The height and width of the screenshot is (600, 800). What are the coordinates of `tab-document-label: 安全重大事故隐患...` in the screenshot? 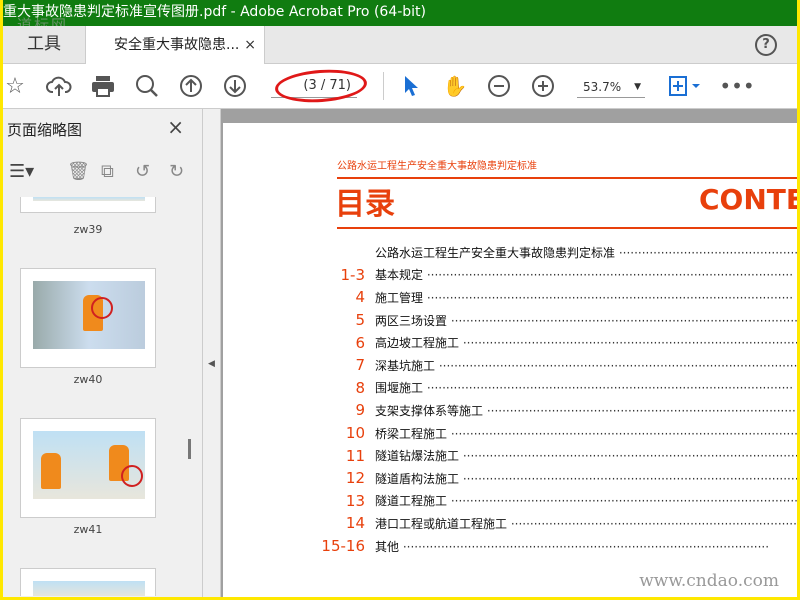 It's located at (177, 45).